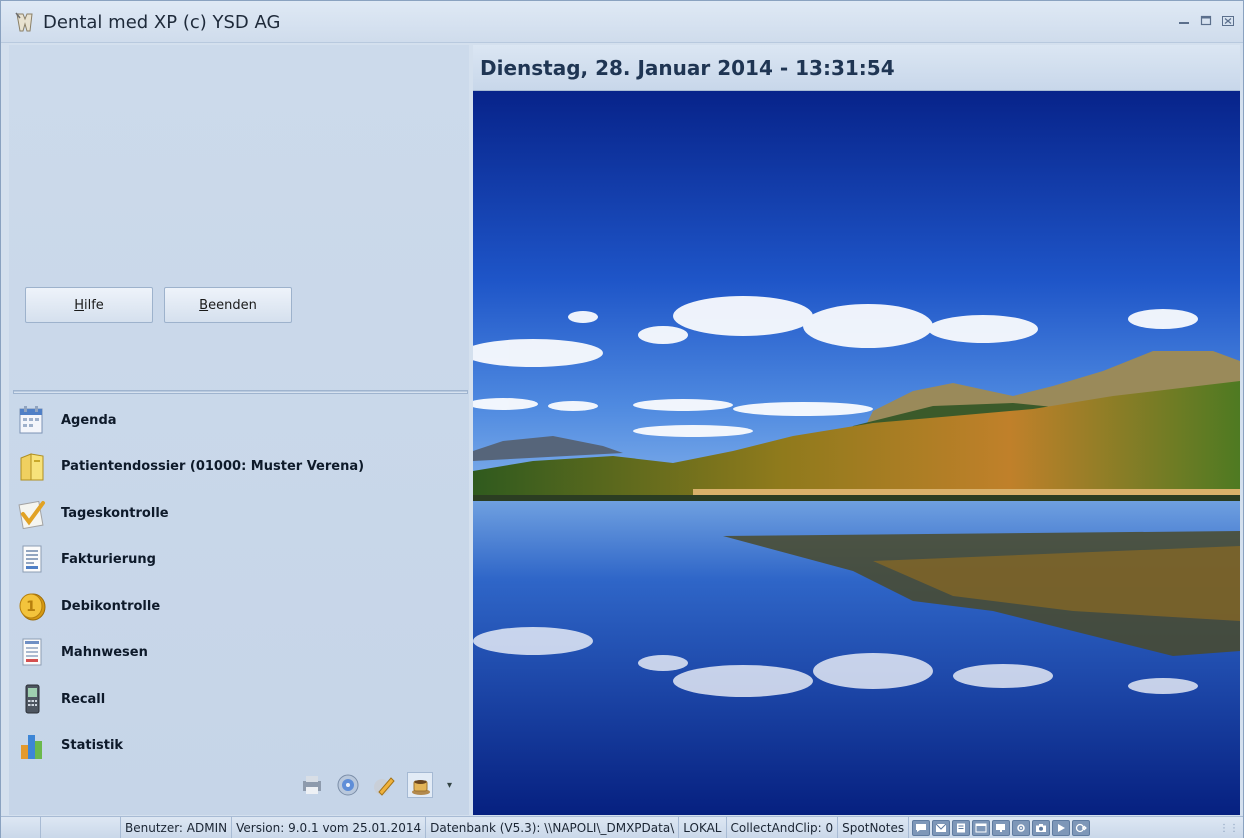  Describe the element at coordinates (783, 827) in the screenshot. I see `status-collect-and-clip: CollectAndClip: 0` at that location.